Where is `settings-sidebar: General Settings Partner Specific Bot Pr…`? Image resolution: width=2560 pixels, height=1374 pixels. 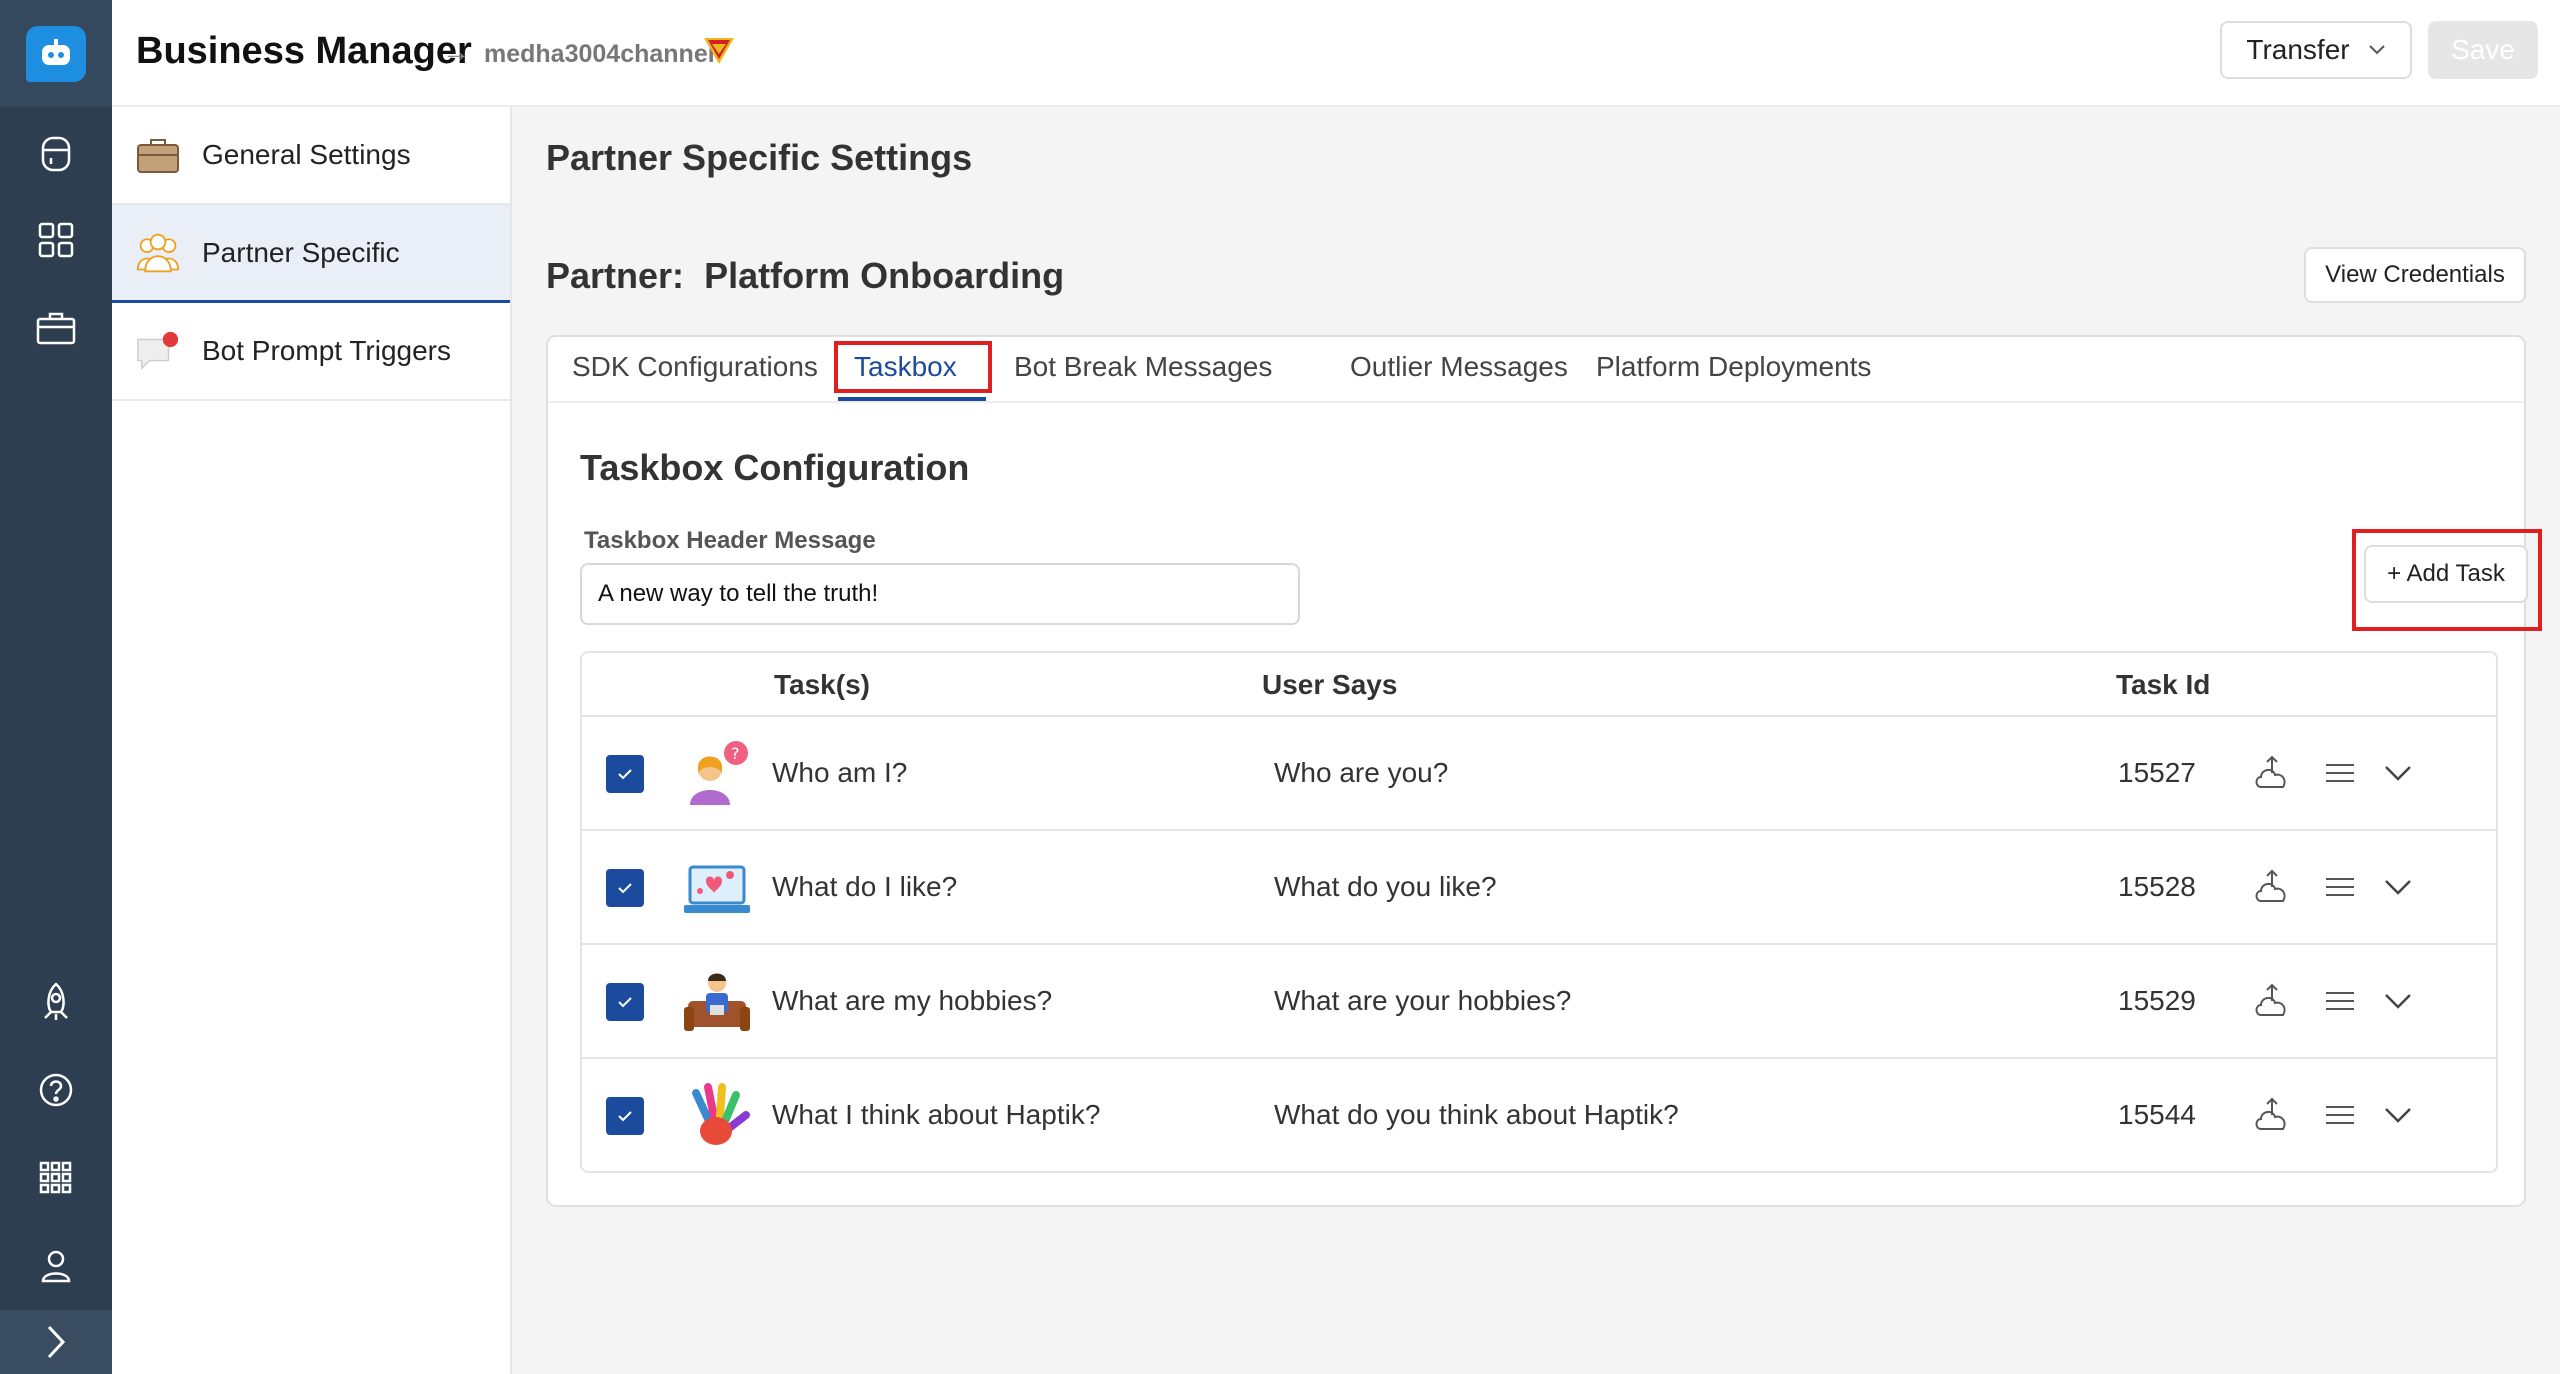 settings-sidebar: General Settings Partner Specific Bot Pr… is located at coordinates (312, 740).